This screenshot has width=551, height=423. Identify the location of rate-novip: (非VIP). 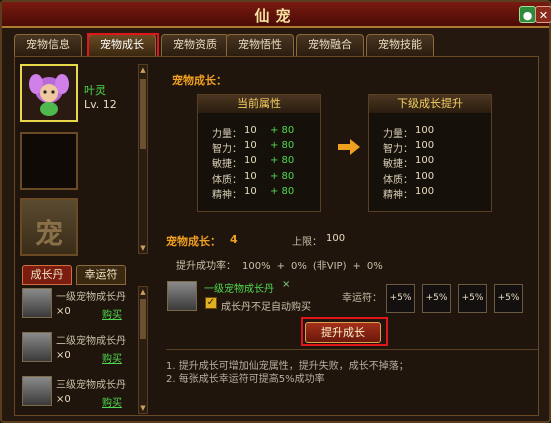
(329, 266).